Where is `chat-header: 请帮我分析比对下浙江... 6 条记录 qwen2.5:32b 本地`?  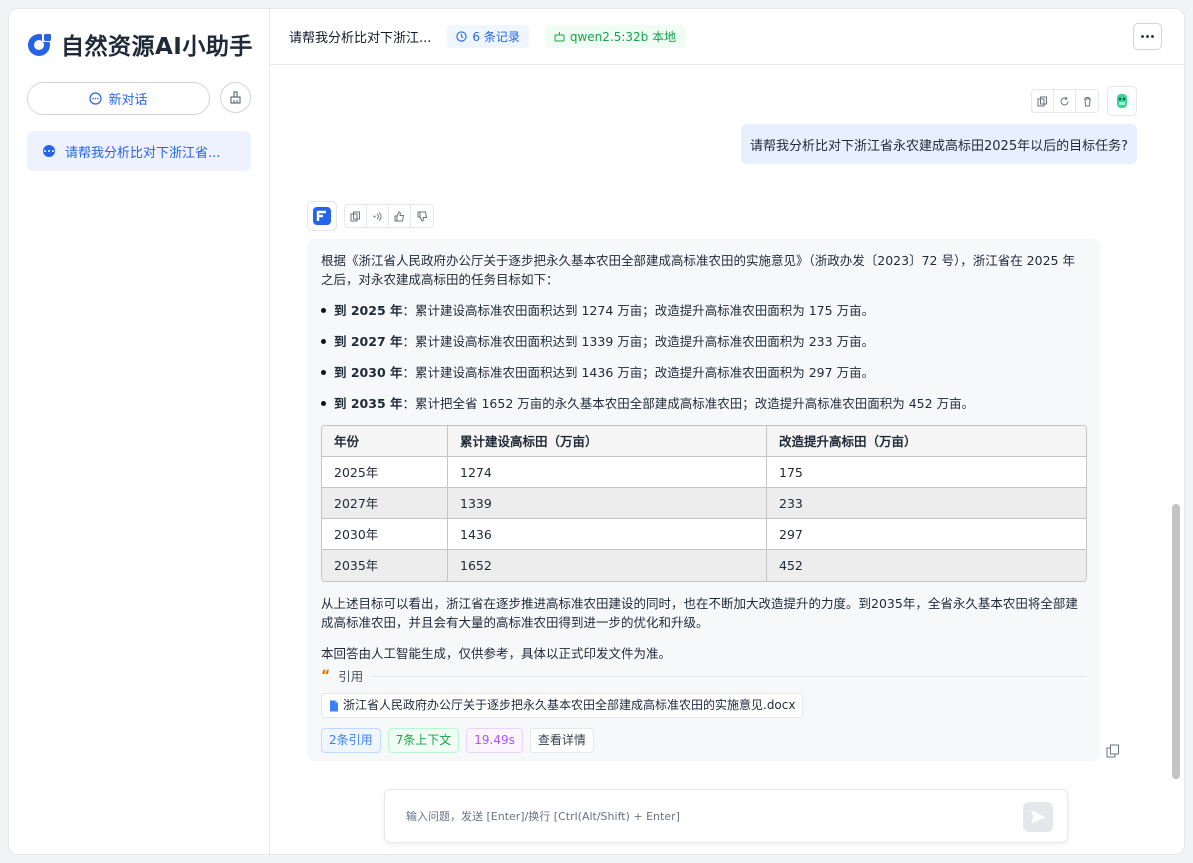 chat-header: 请帮我分析比对下浙江... 6 条记录 qwen2.5:32b 本地 is located at coordinates (727, 37).